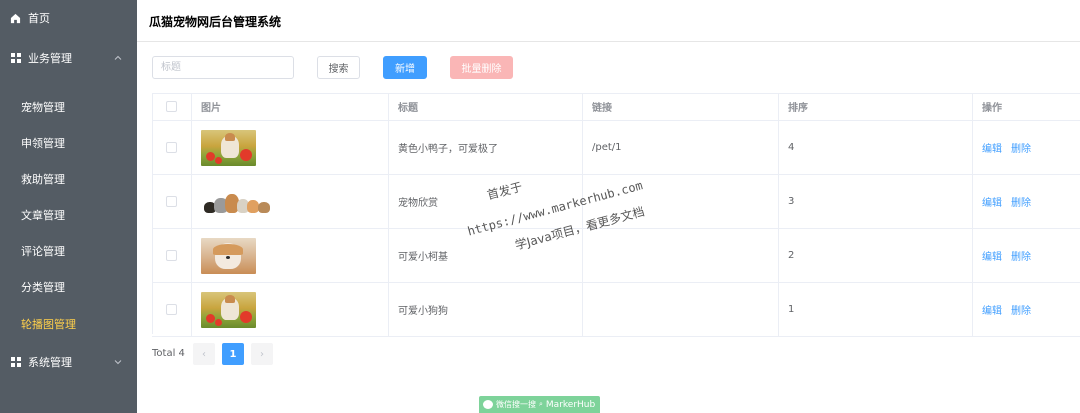 The width and height of the screenshot is (1080, 413). I want to click on search-button: 搜索, so click(338, 67).